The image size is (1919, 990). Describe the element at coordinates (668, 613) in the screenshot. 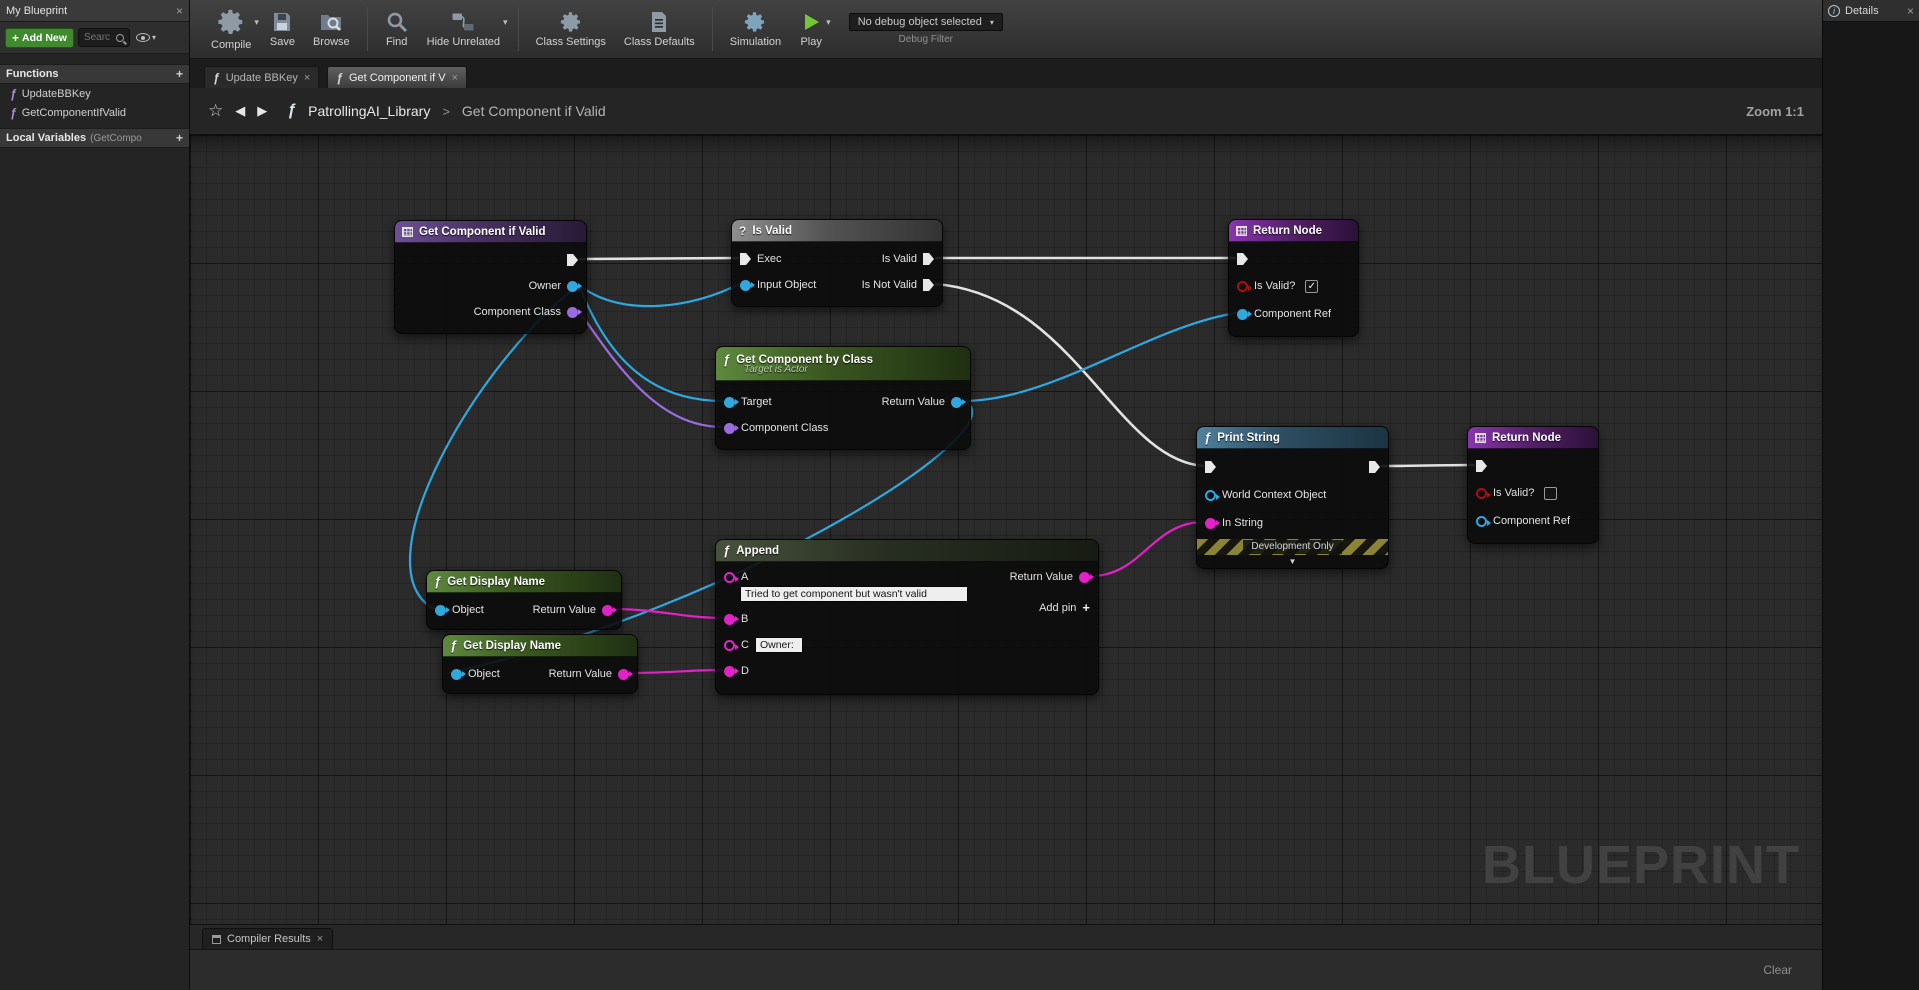

I see `wire-displayname1-to-append-b` at that location.